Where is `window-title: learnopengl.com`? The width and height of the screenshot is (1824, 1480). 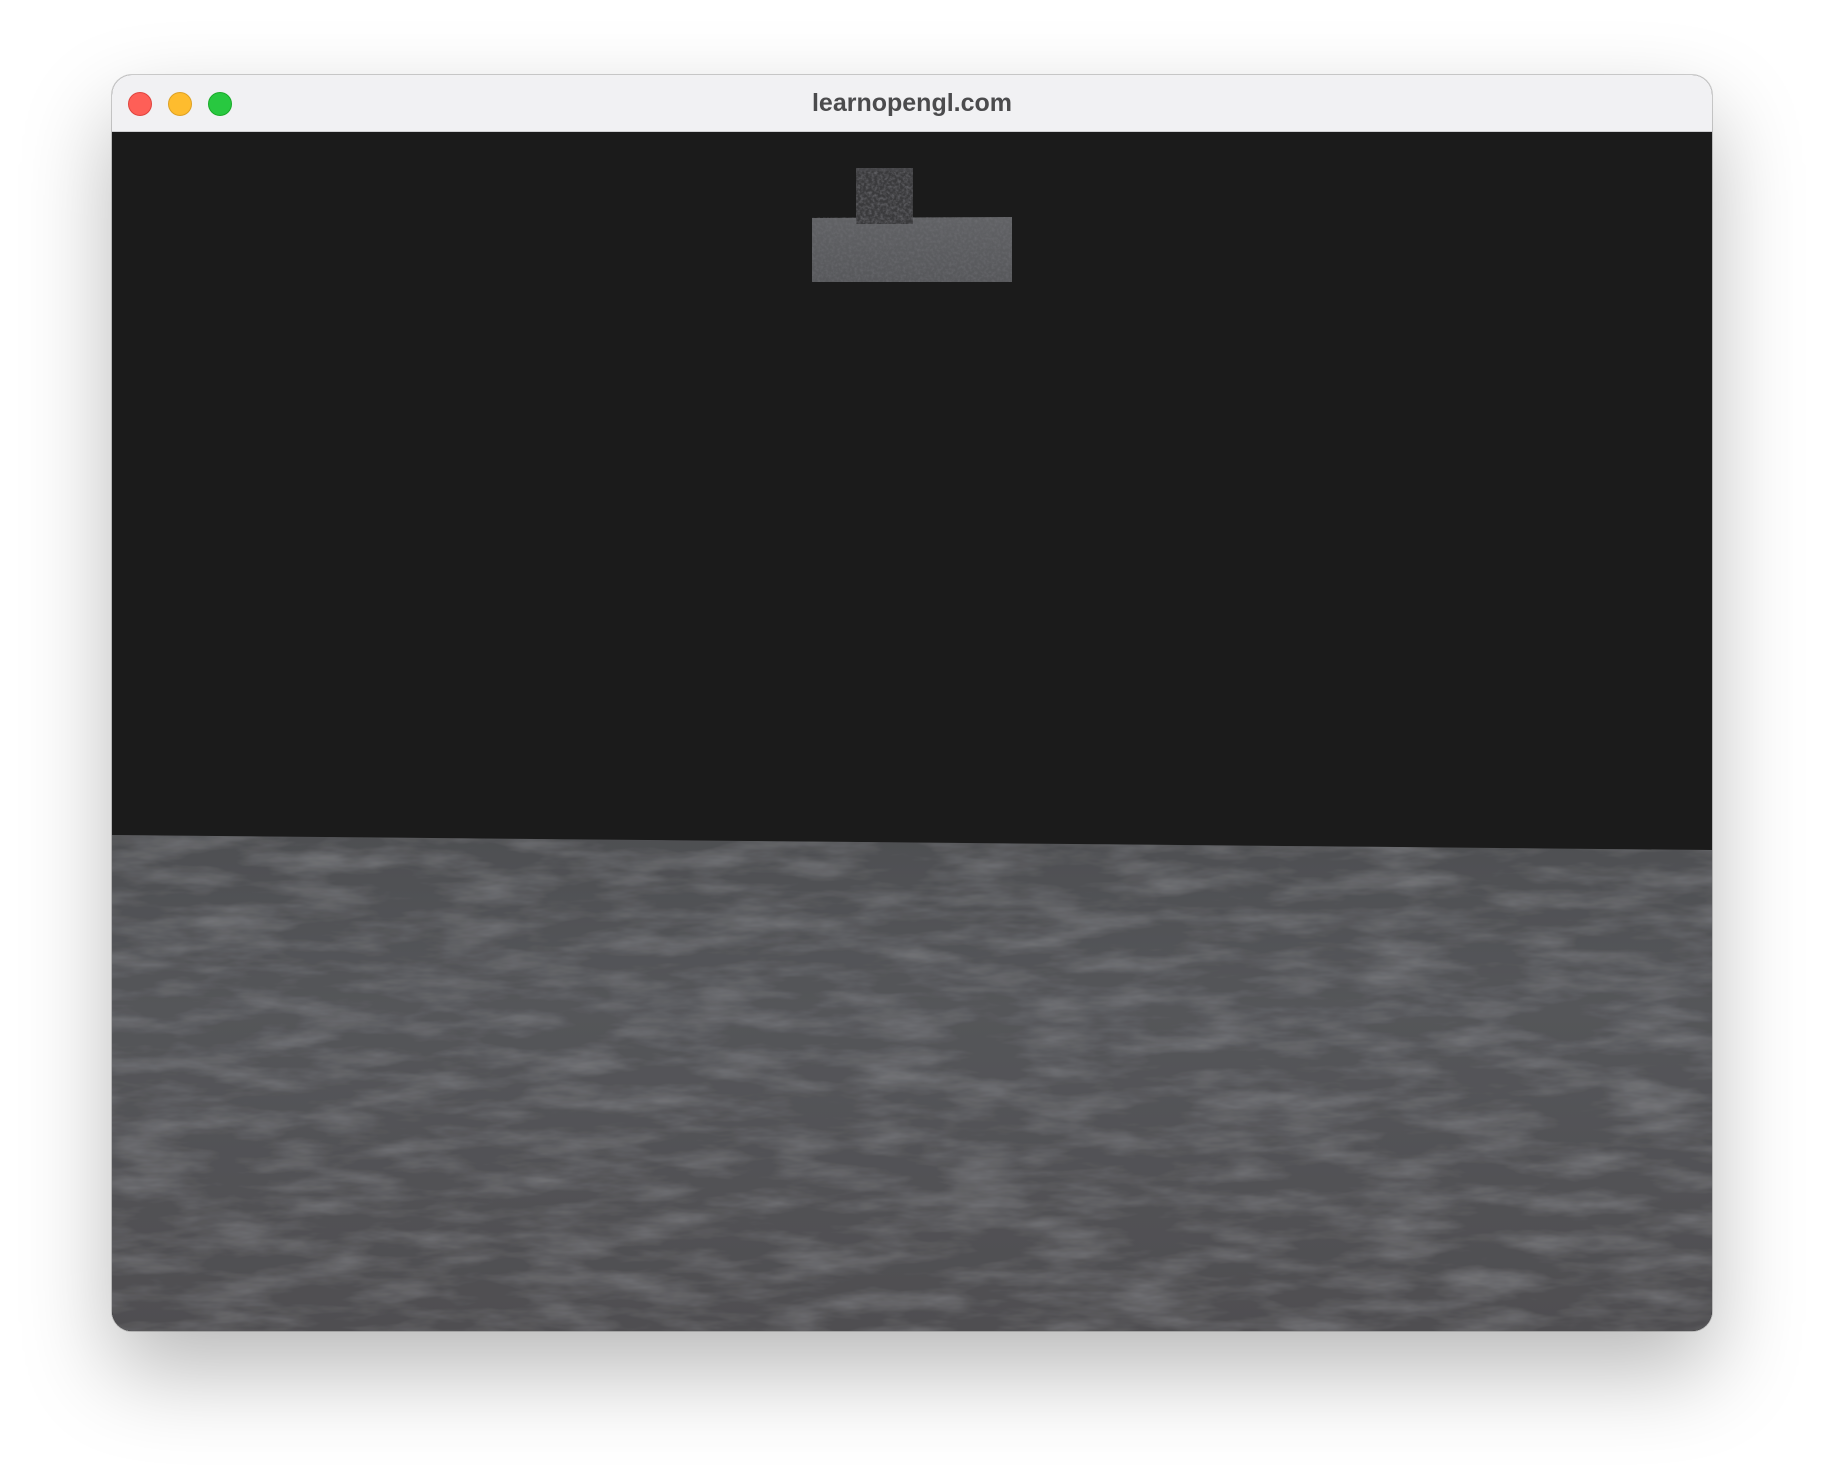 window-title: learnopengl.com is located at coordinates (912, 103).